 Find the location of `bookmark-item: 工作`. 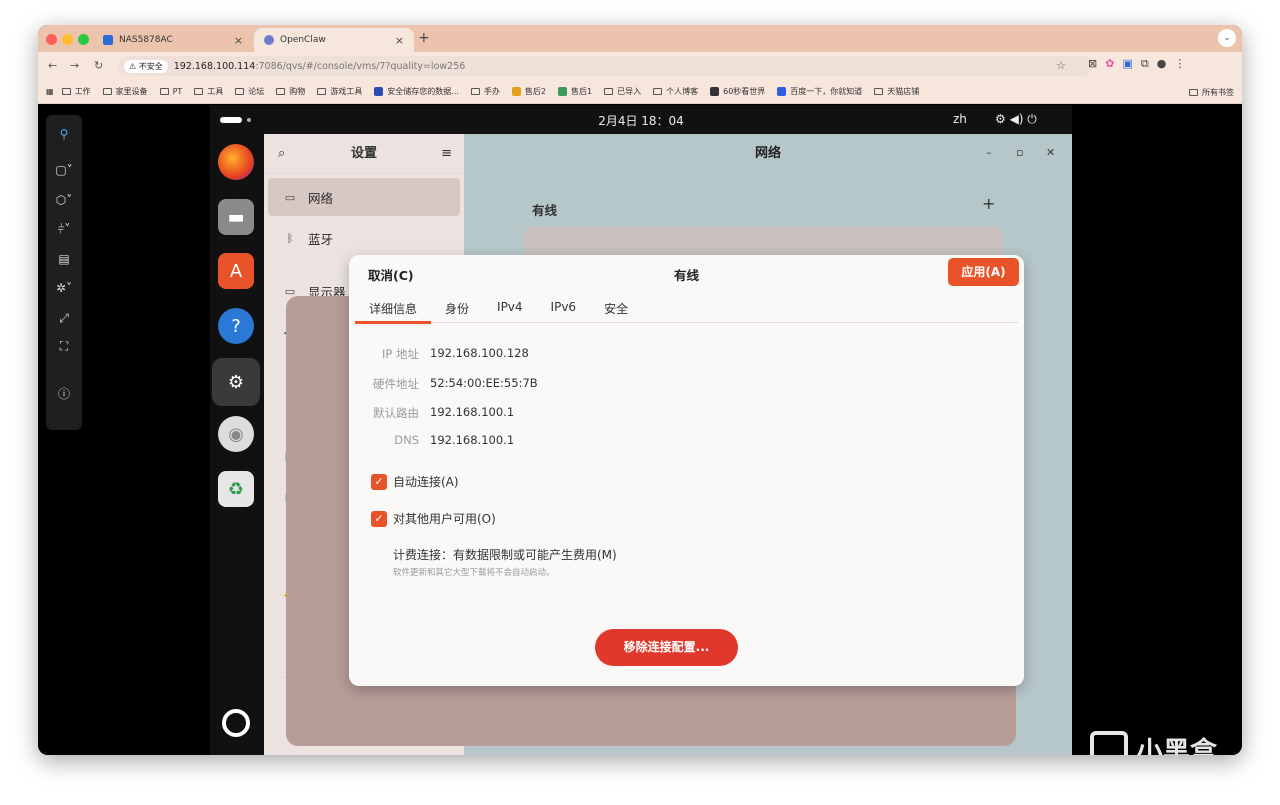

bookmark-item: 工作 is located at coordinates (76, 91).